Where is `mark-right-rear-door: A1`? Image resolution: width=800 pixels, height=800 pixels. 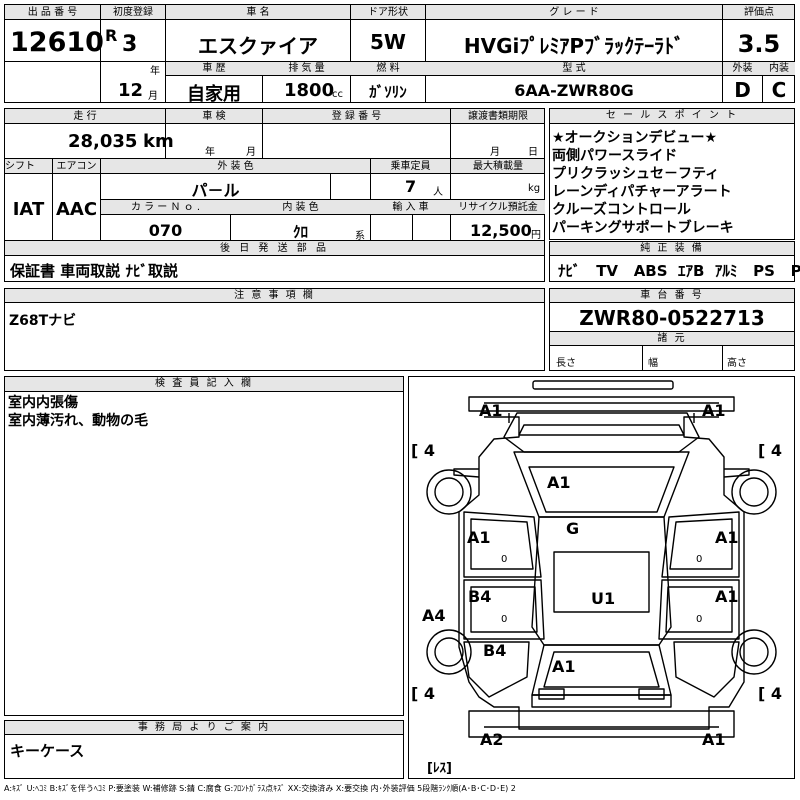 mark-right-rear-door: A1 is located at coordinates (727, 596).